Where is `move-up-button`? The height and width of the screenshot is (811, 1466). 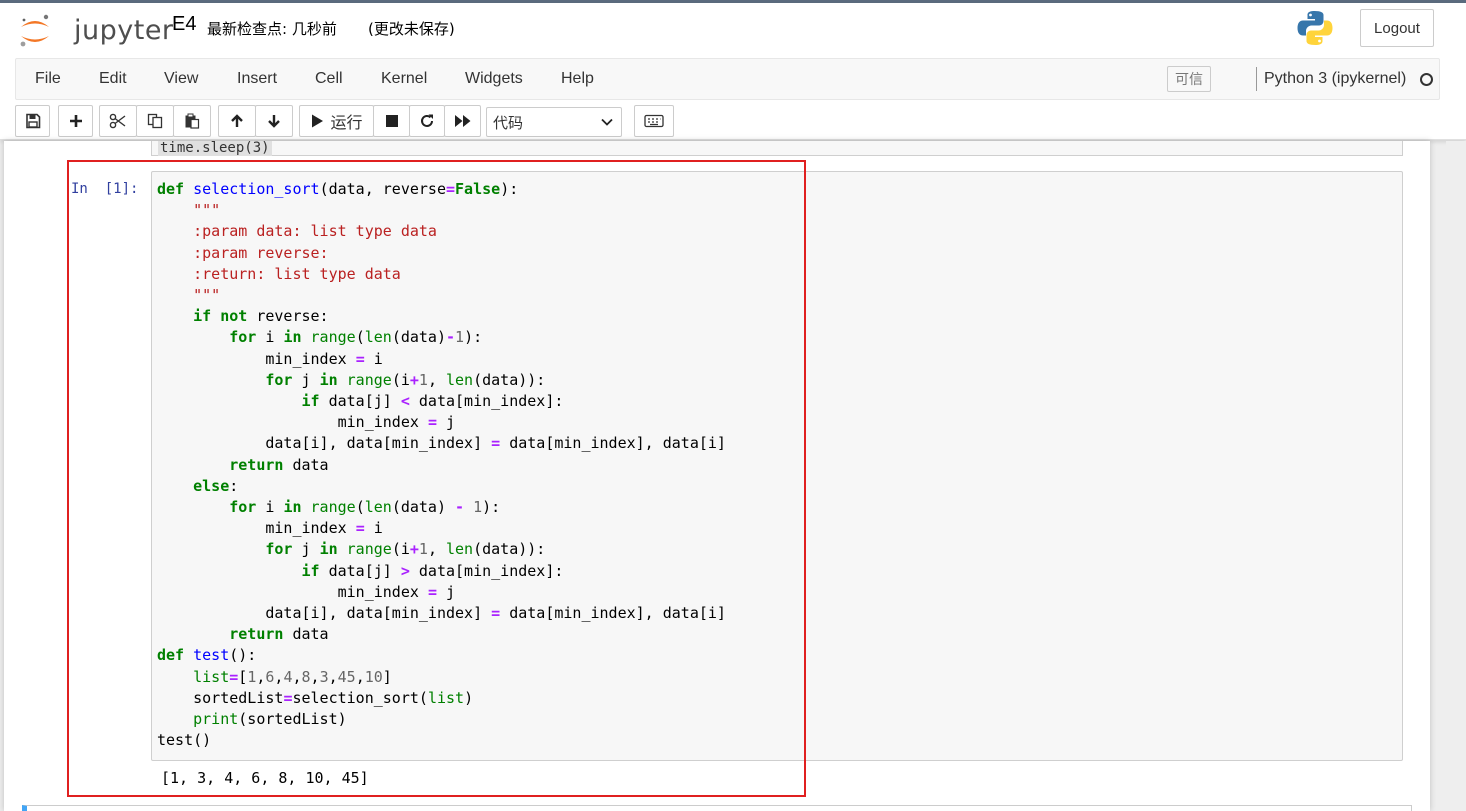
move-up-button is located at coordinates (237, 121).